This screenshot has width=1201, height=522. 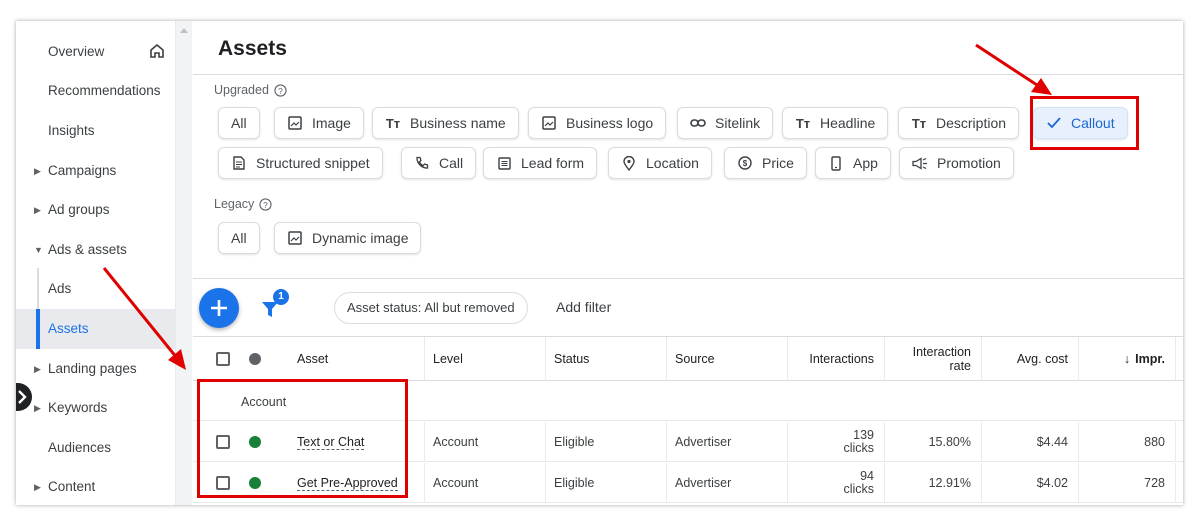 I want to click on chip-price: $ Price, so click(x=765, y=163).